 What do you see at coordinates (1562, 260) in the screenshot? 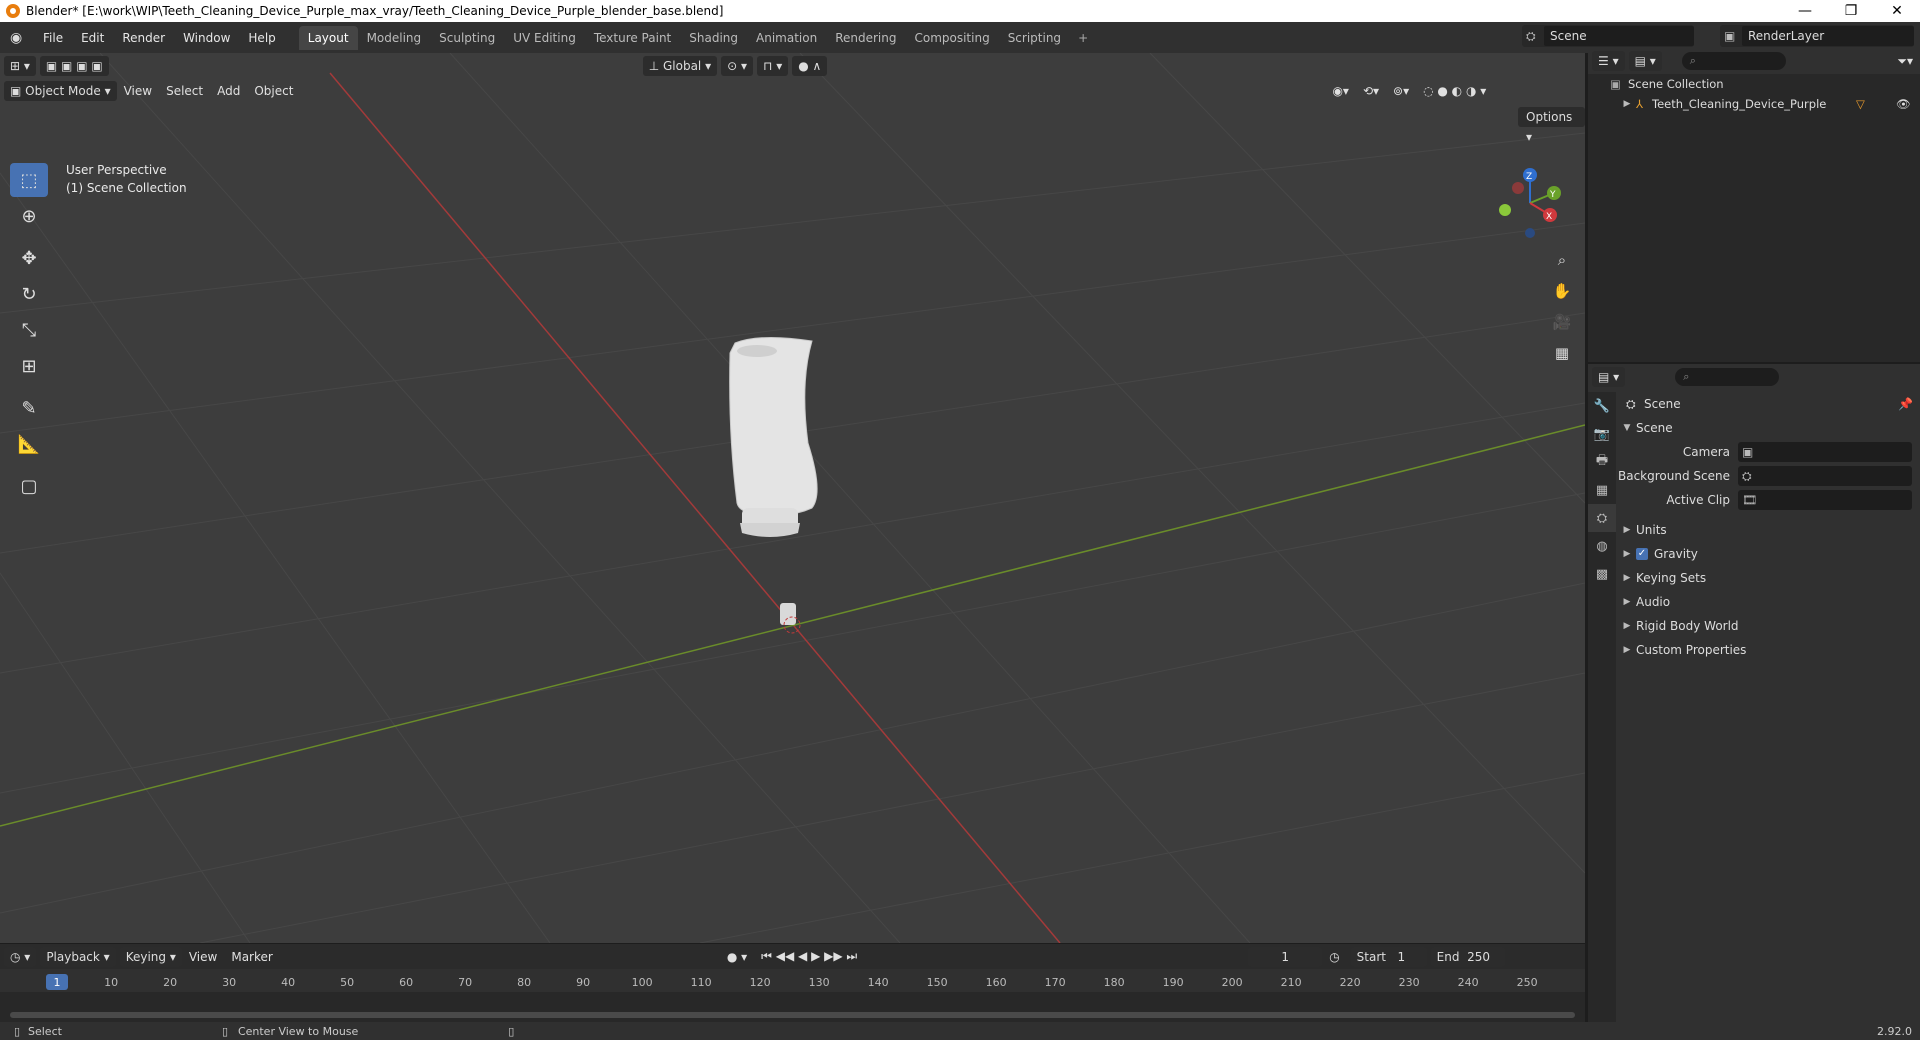
I see `zoom-icon: ⌕` at bounding box center [1562, 260].